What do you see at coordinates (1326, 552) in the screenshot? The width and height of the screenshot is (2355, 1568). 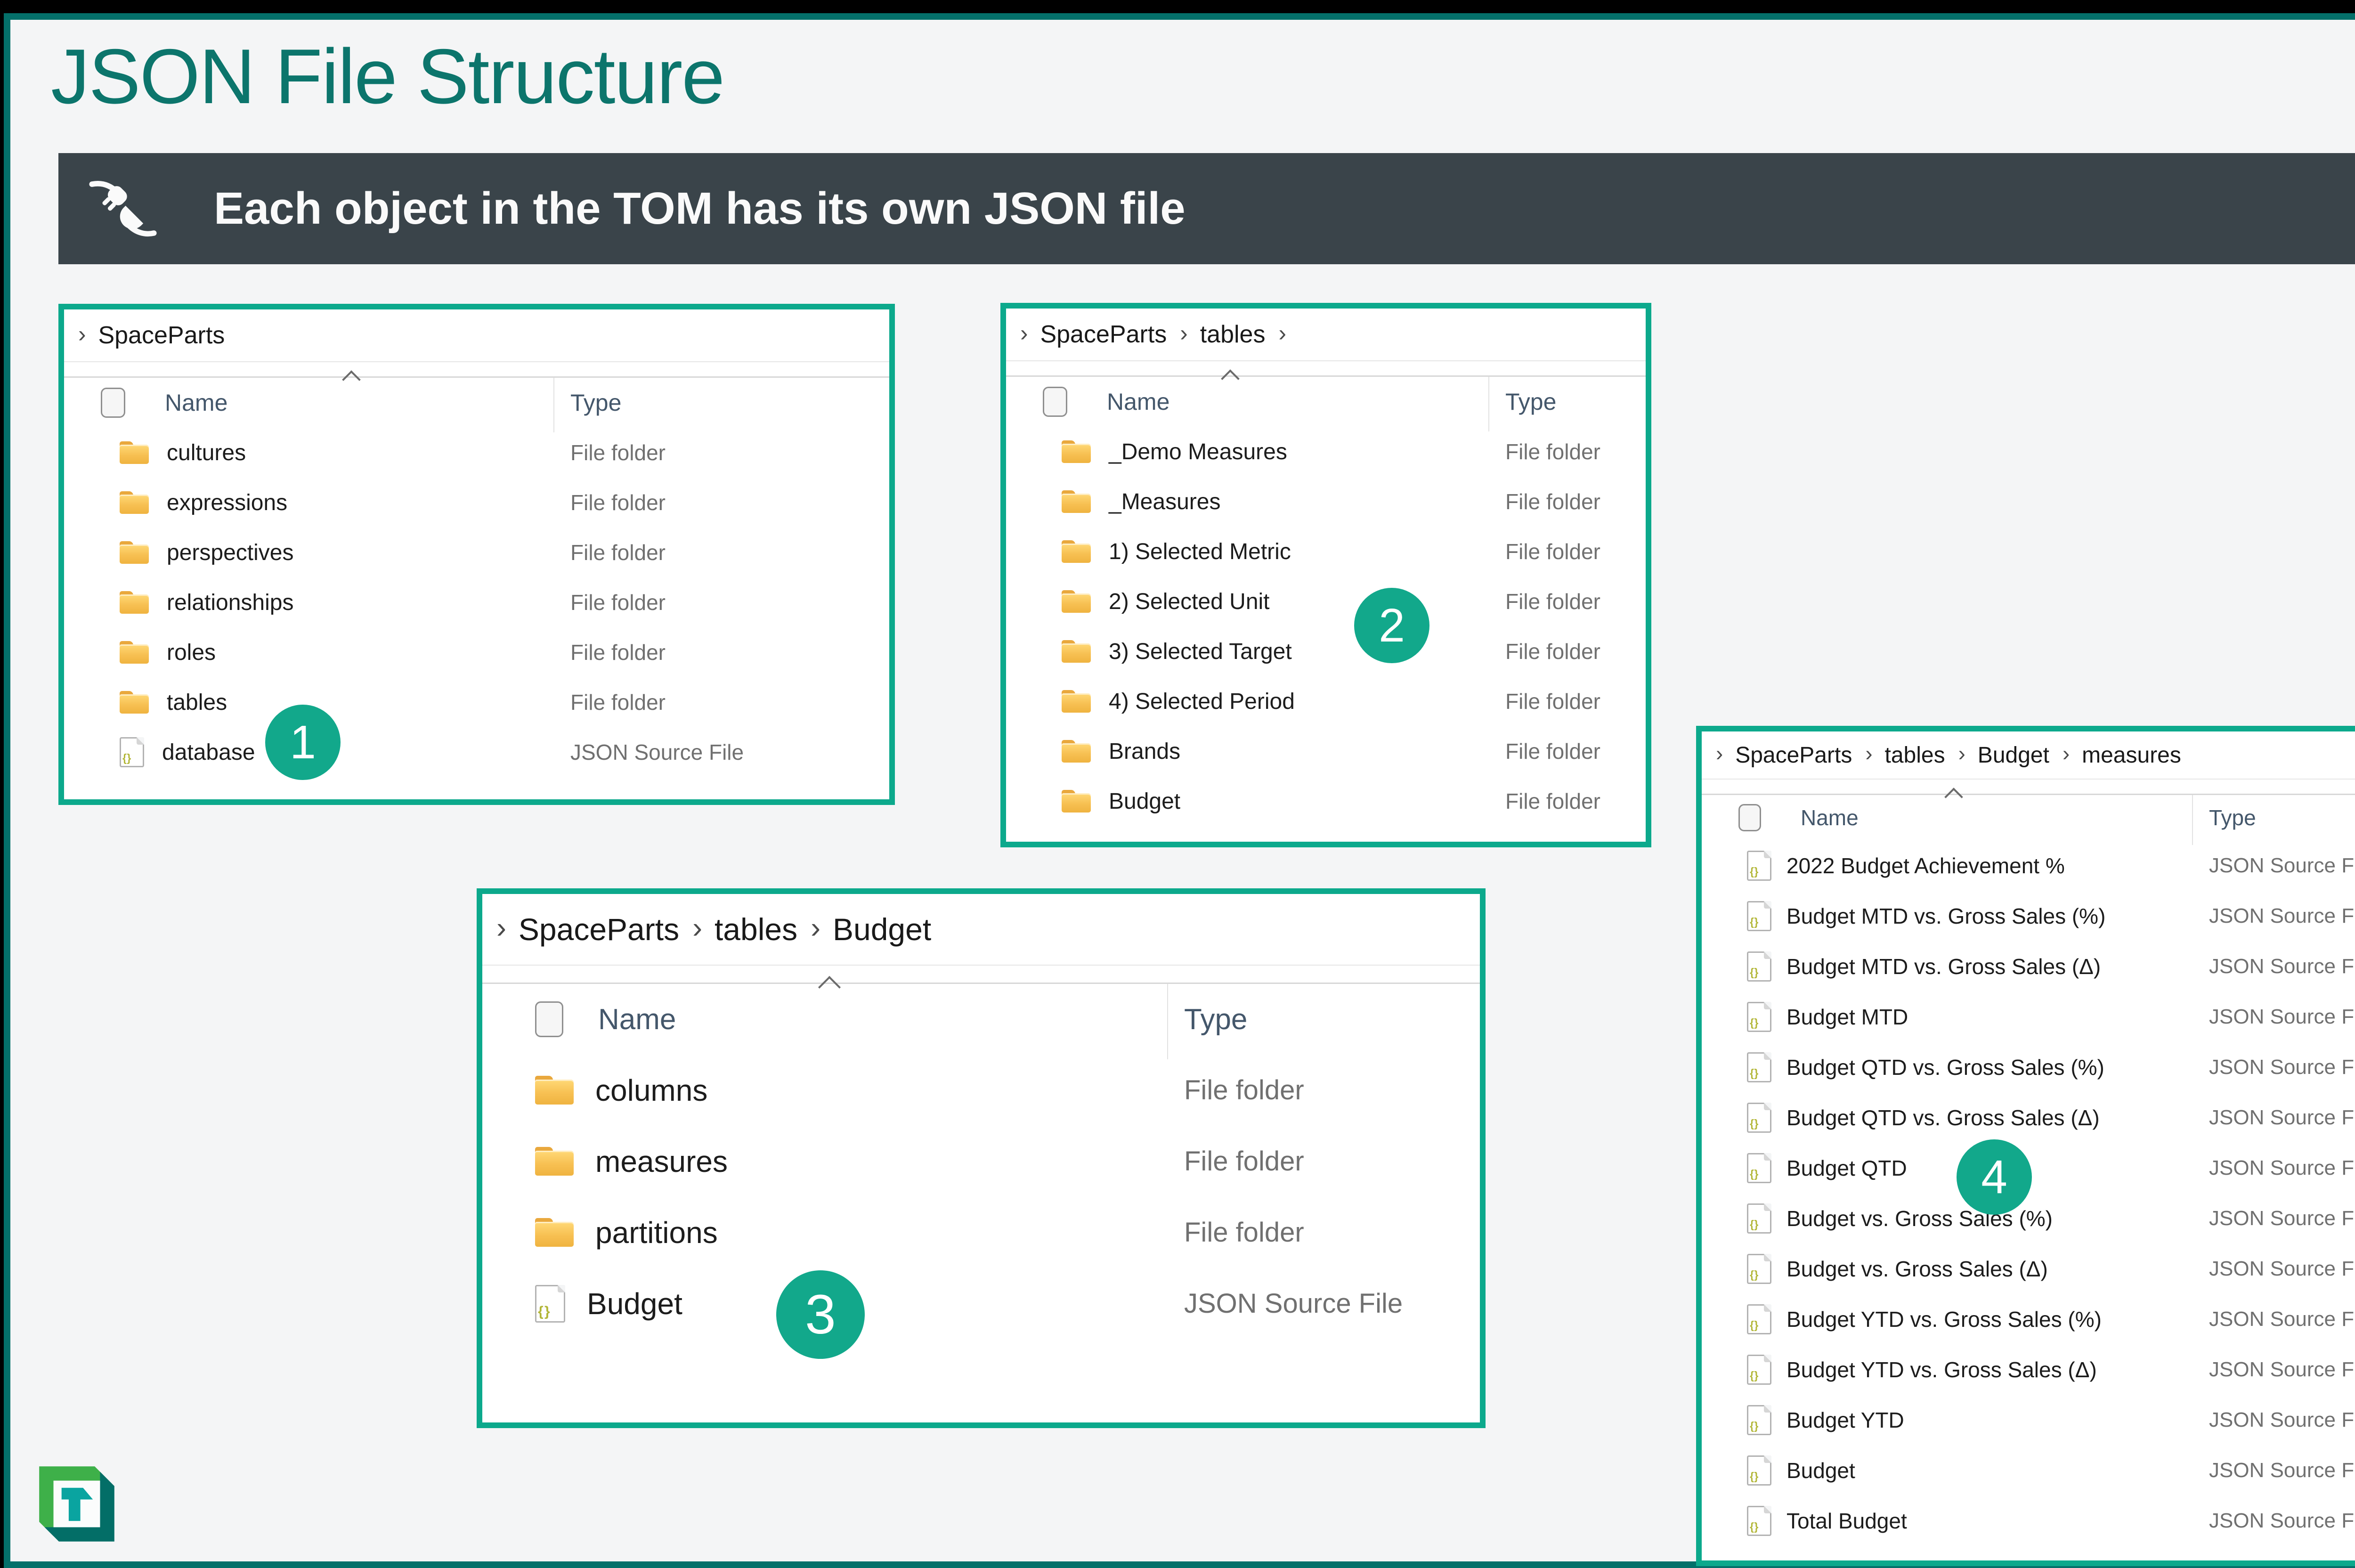 I see `file-row: 1) Selected Metric File folder` at bounding box center [1326, 552].